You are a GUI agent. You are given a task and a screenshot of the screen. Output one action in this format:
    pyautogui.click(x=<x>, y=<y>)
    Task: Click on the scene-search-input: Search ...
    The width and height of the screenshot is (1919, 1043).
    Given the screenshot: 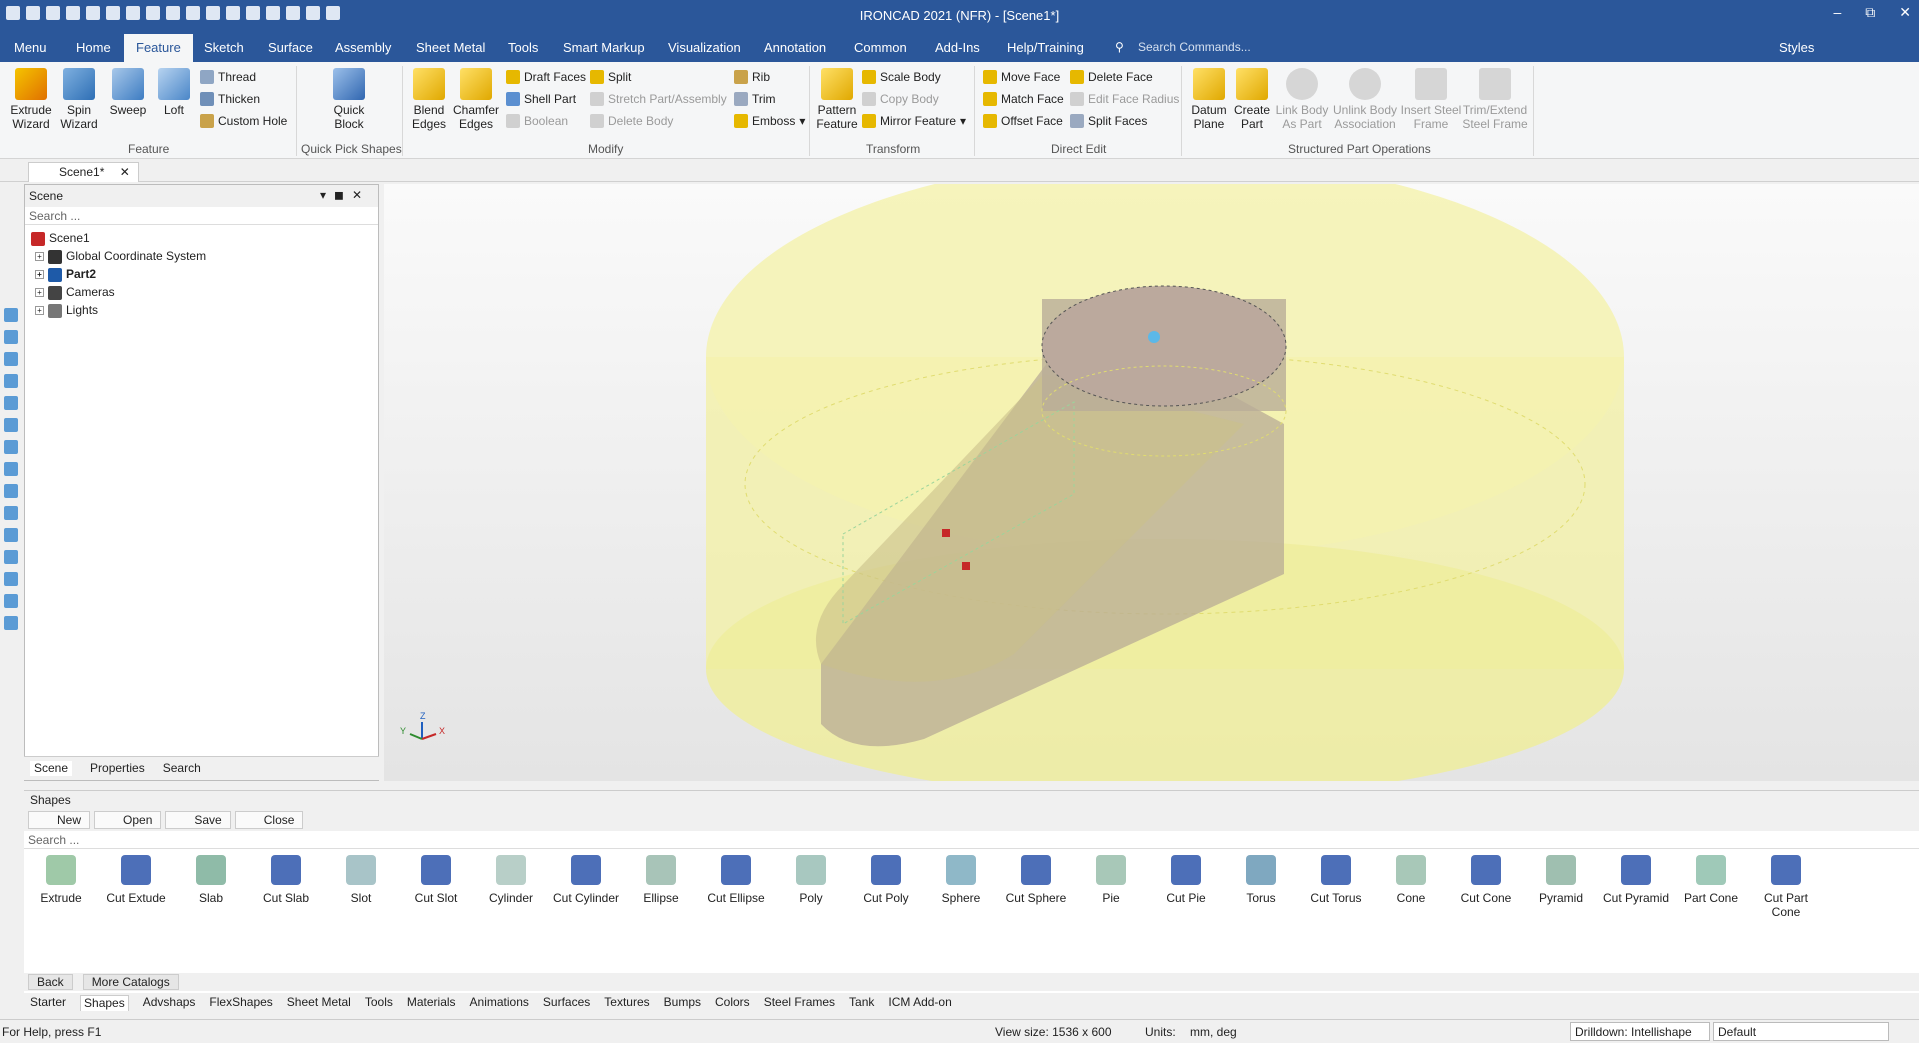 What is the action you would take?
    pyautogui.click(x=201, y=216)
    